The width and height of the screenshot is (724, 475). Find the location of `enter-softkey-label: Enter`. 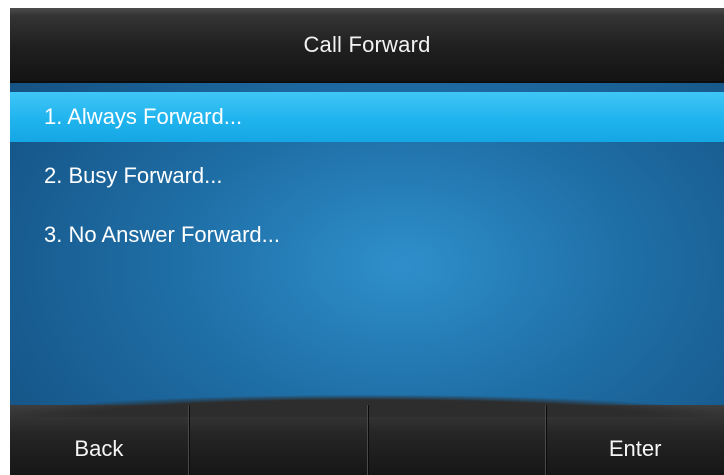

enter-softkey-label: Enter is located at coordinates (635, 448).